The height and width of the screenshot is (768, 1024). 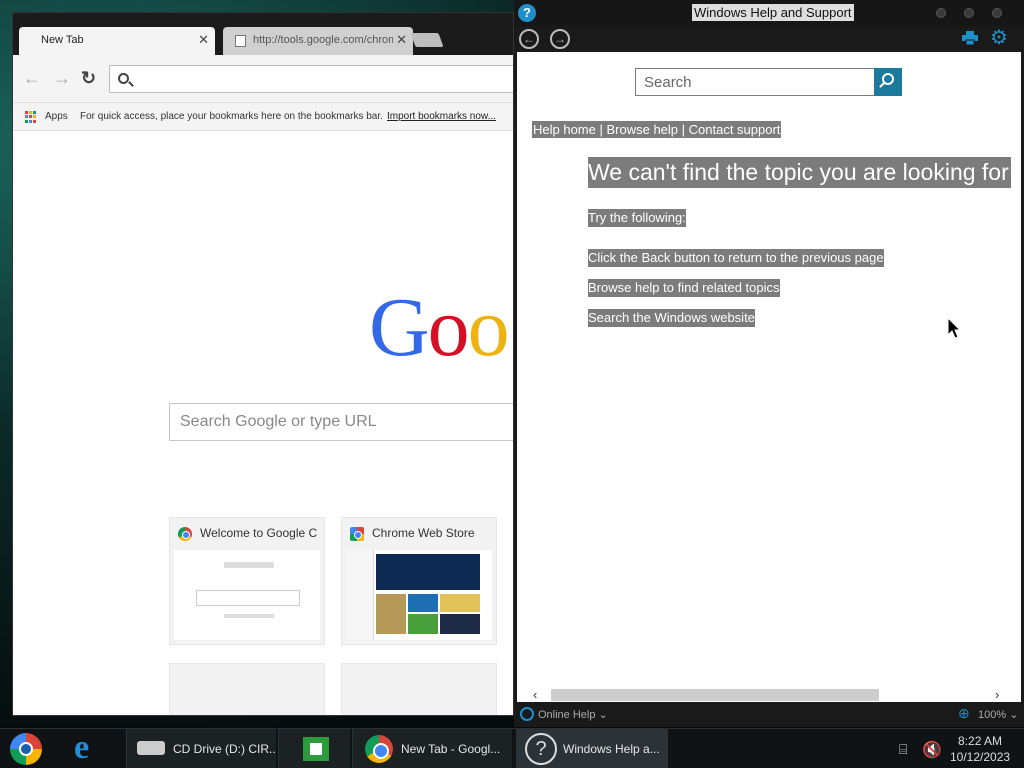 What do you see at coordinates (427, 40) in the screenshot?
I see `new-tab-button` at bounding box center [427, 40].